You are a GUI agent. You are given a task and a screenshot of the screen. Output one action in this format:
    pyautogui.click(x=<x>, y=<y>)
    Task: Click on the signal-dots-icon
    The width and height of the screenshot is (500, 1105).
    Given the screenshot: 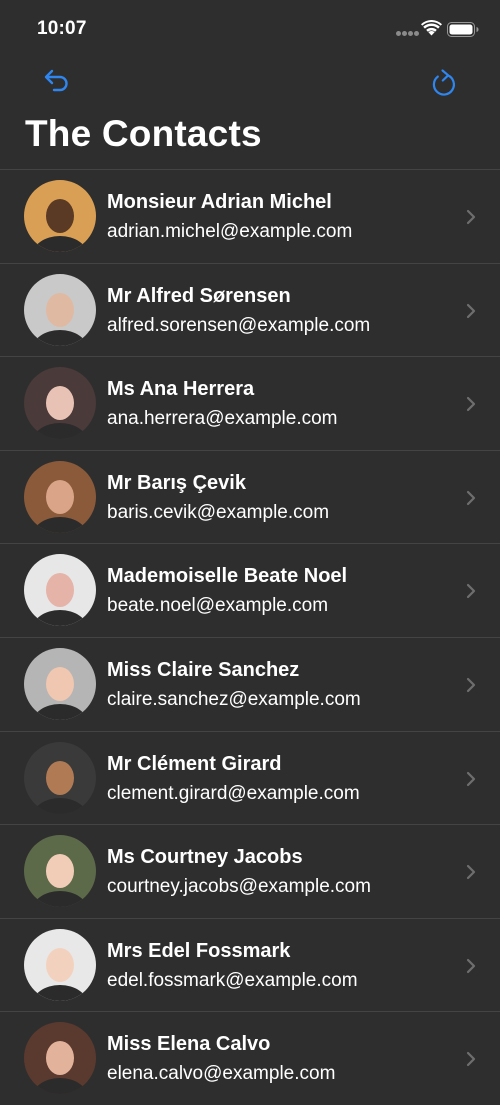 What is the action you would take?
    pyautogui.click(x=408, y=34)
    